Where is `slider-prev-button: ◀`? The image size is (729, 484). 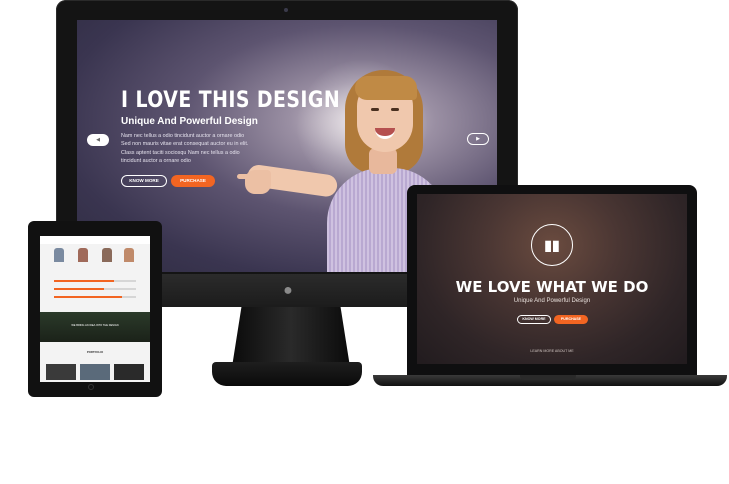 slider-prev-button: ◀ is located at coordinates (98, 140).